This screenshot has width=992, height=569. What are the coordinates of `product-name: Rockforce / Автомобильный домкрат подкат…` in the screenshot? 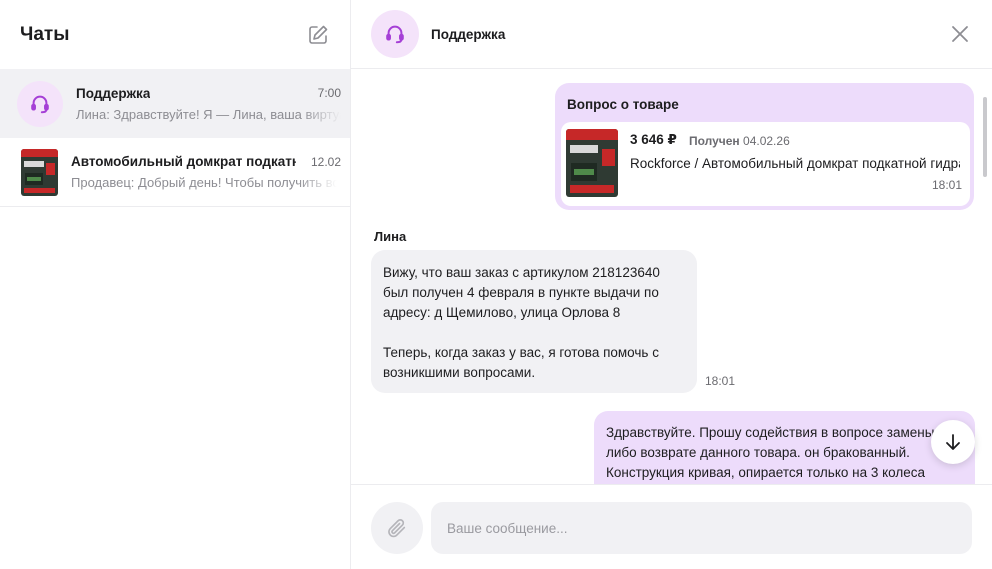 It's located at (795, 163).